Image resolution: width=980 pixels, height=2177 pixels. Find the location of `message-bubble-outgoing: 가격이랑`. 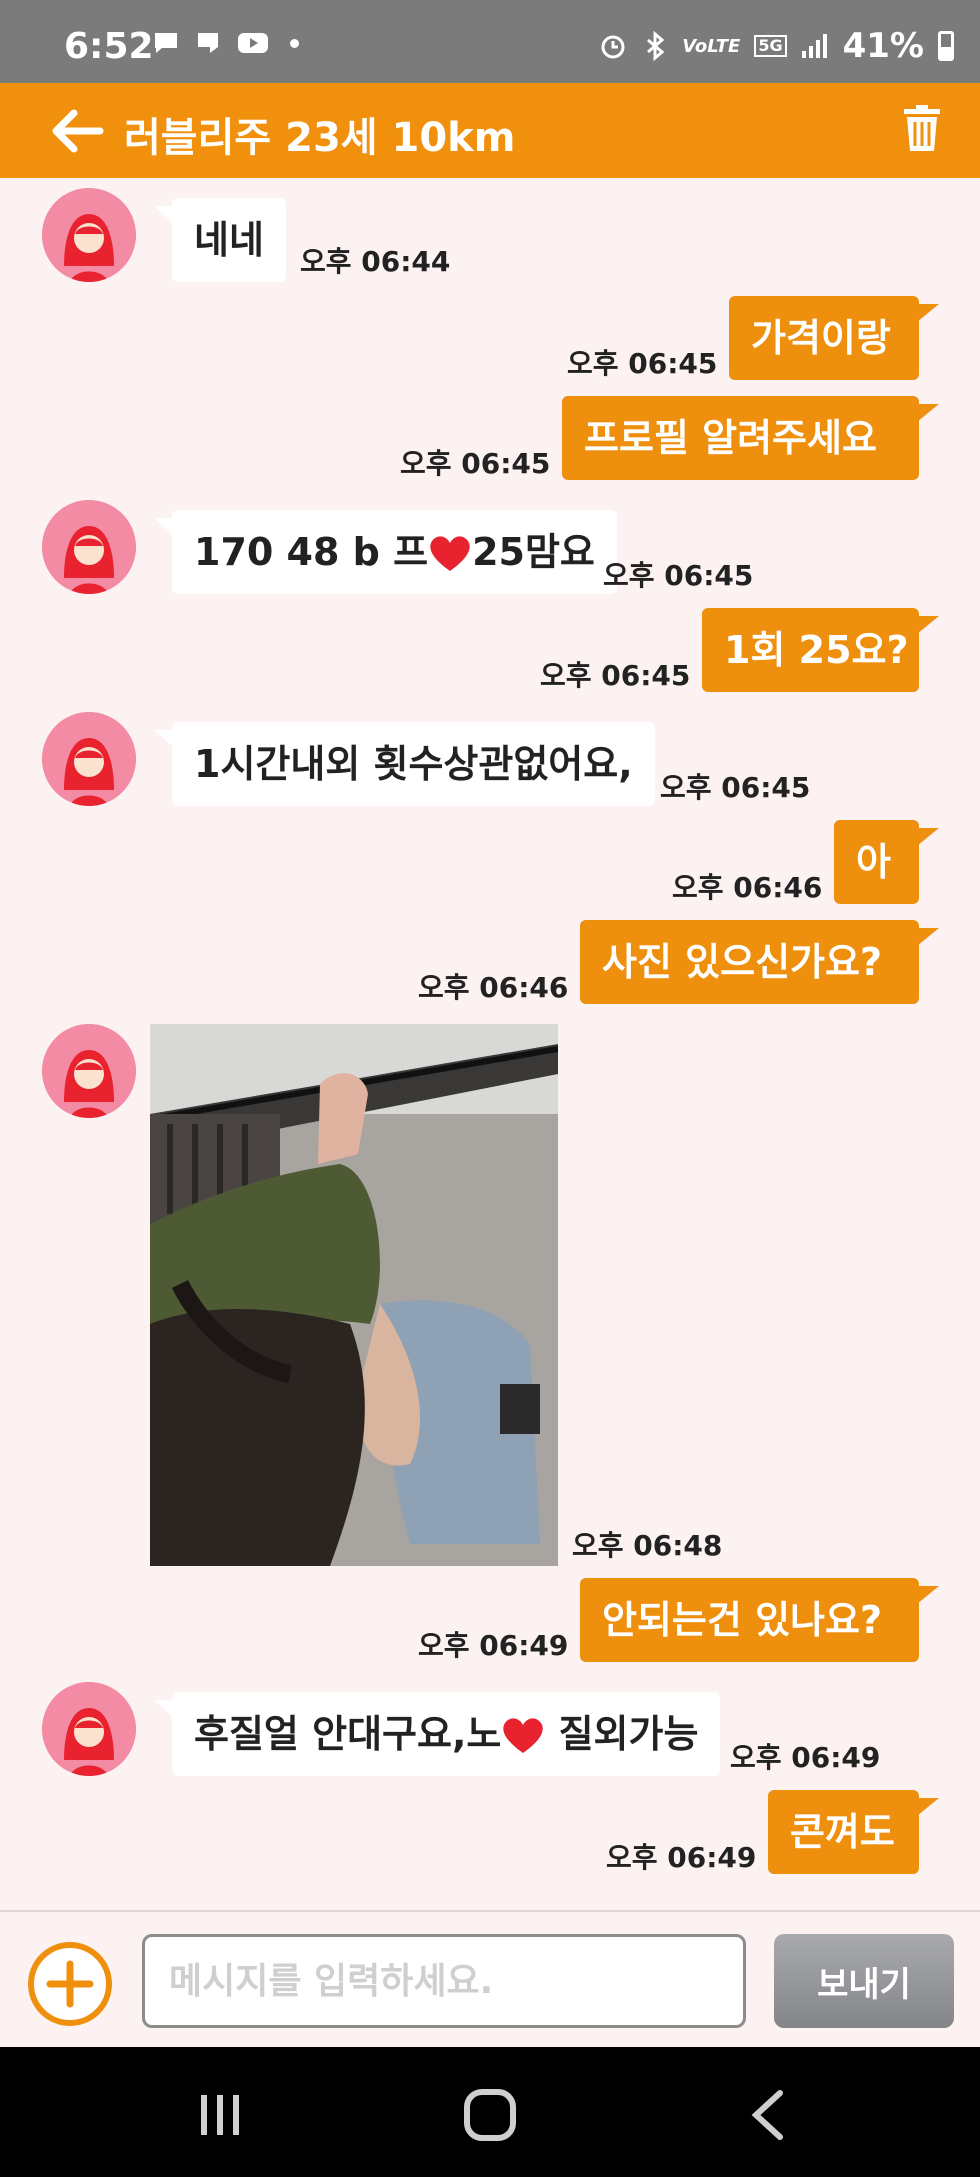

message-bubble-outgoing: 가격이랑 is located at coordinates (834, 338).